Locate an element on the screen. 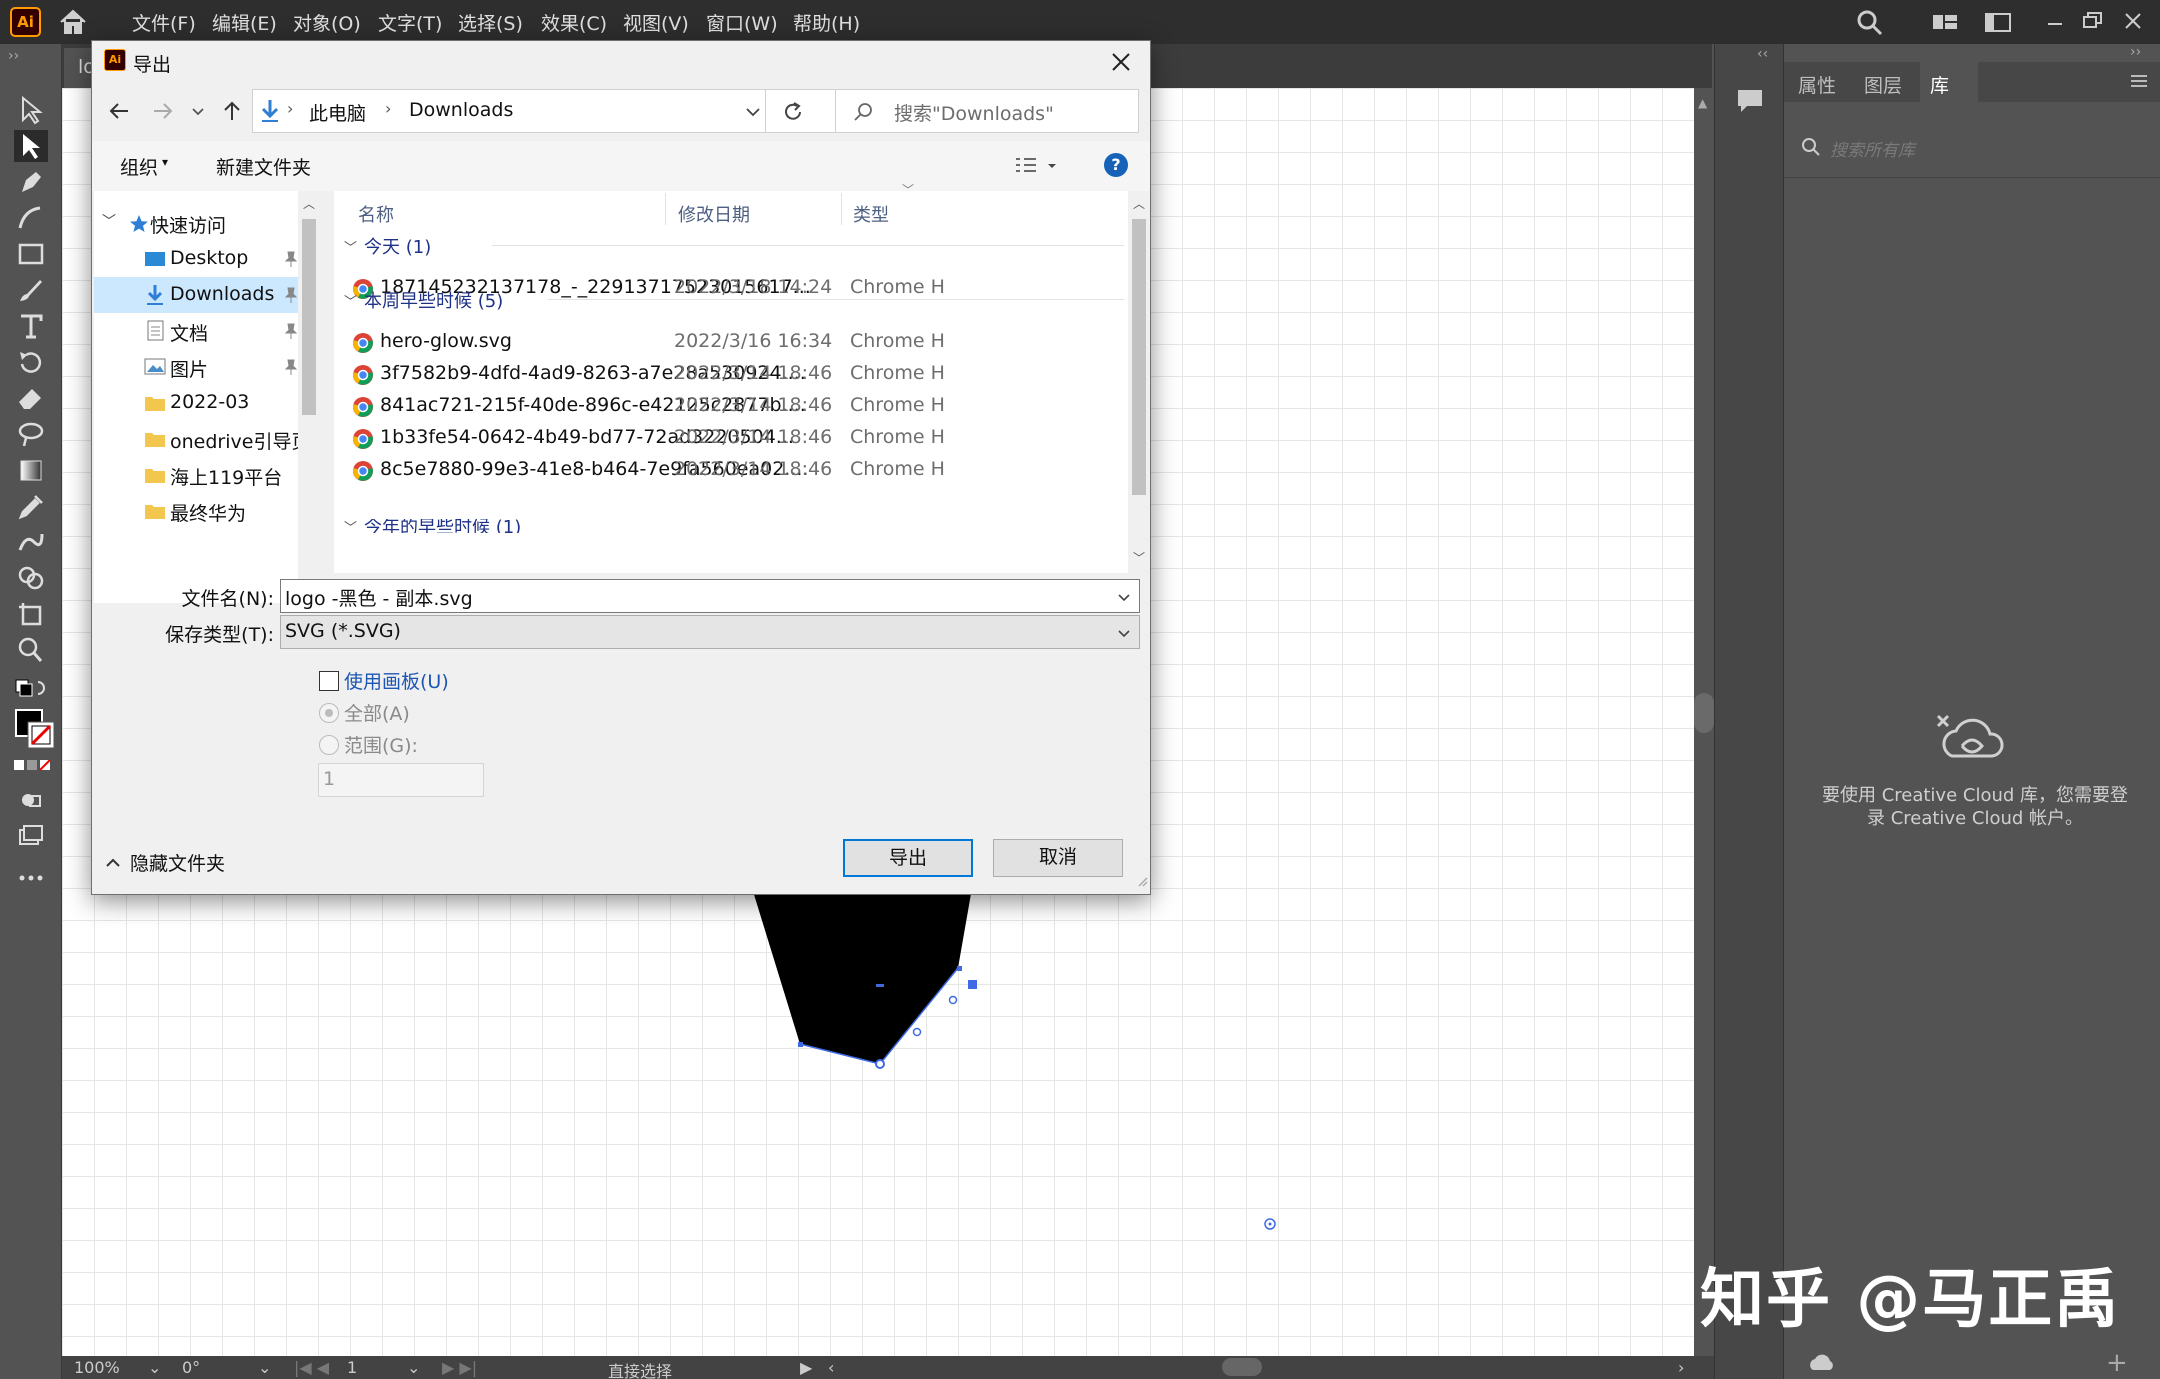  menu-item: 对象(O) is located at coordinates (327, 22).